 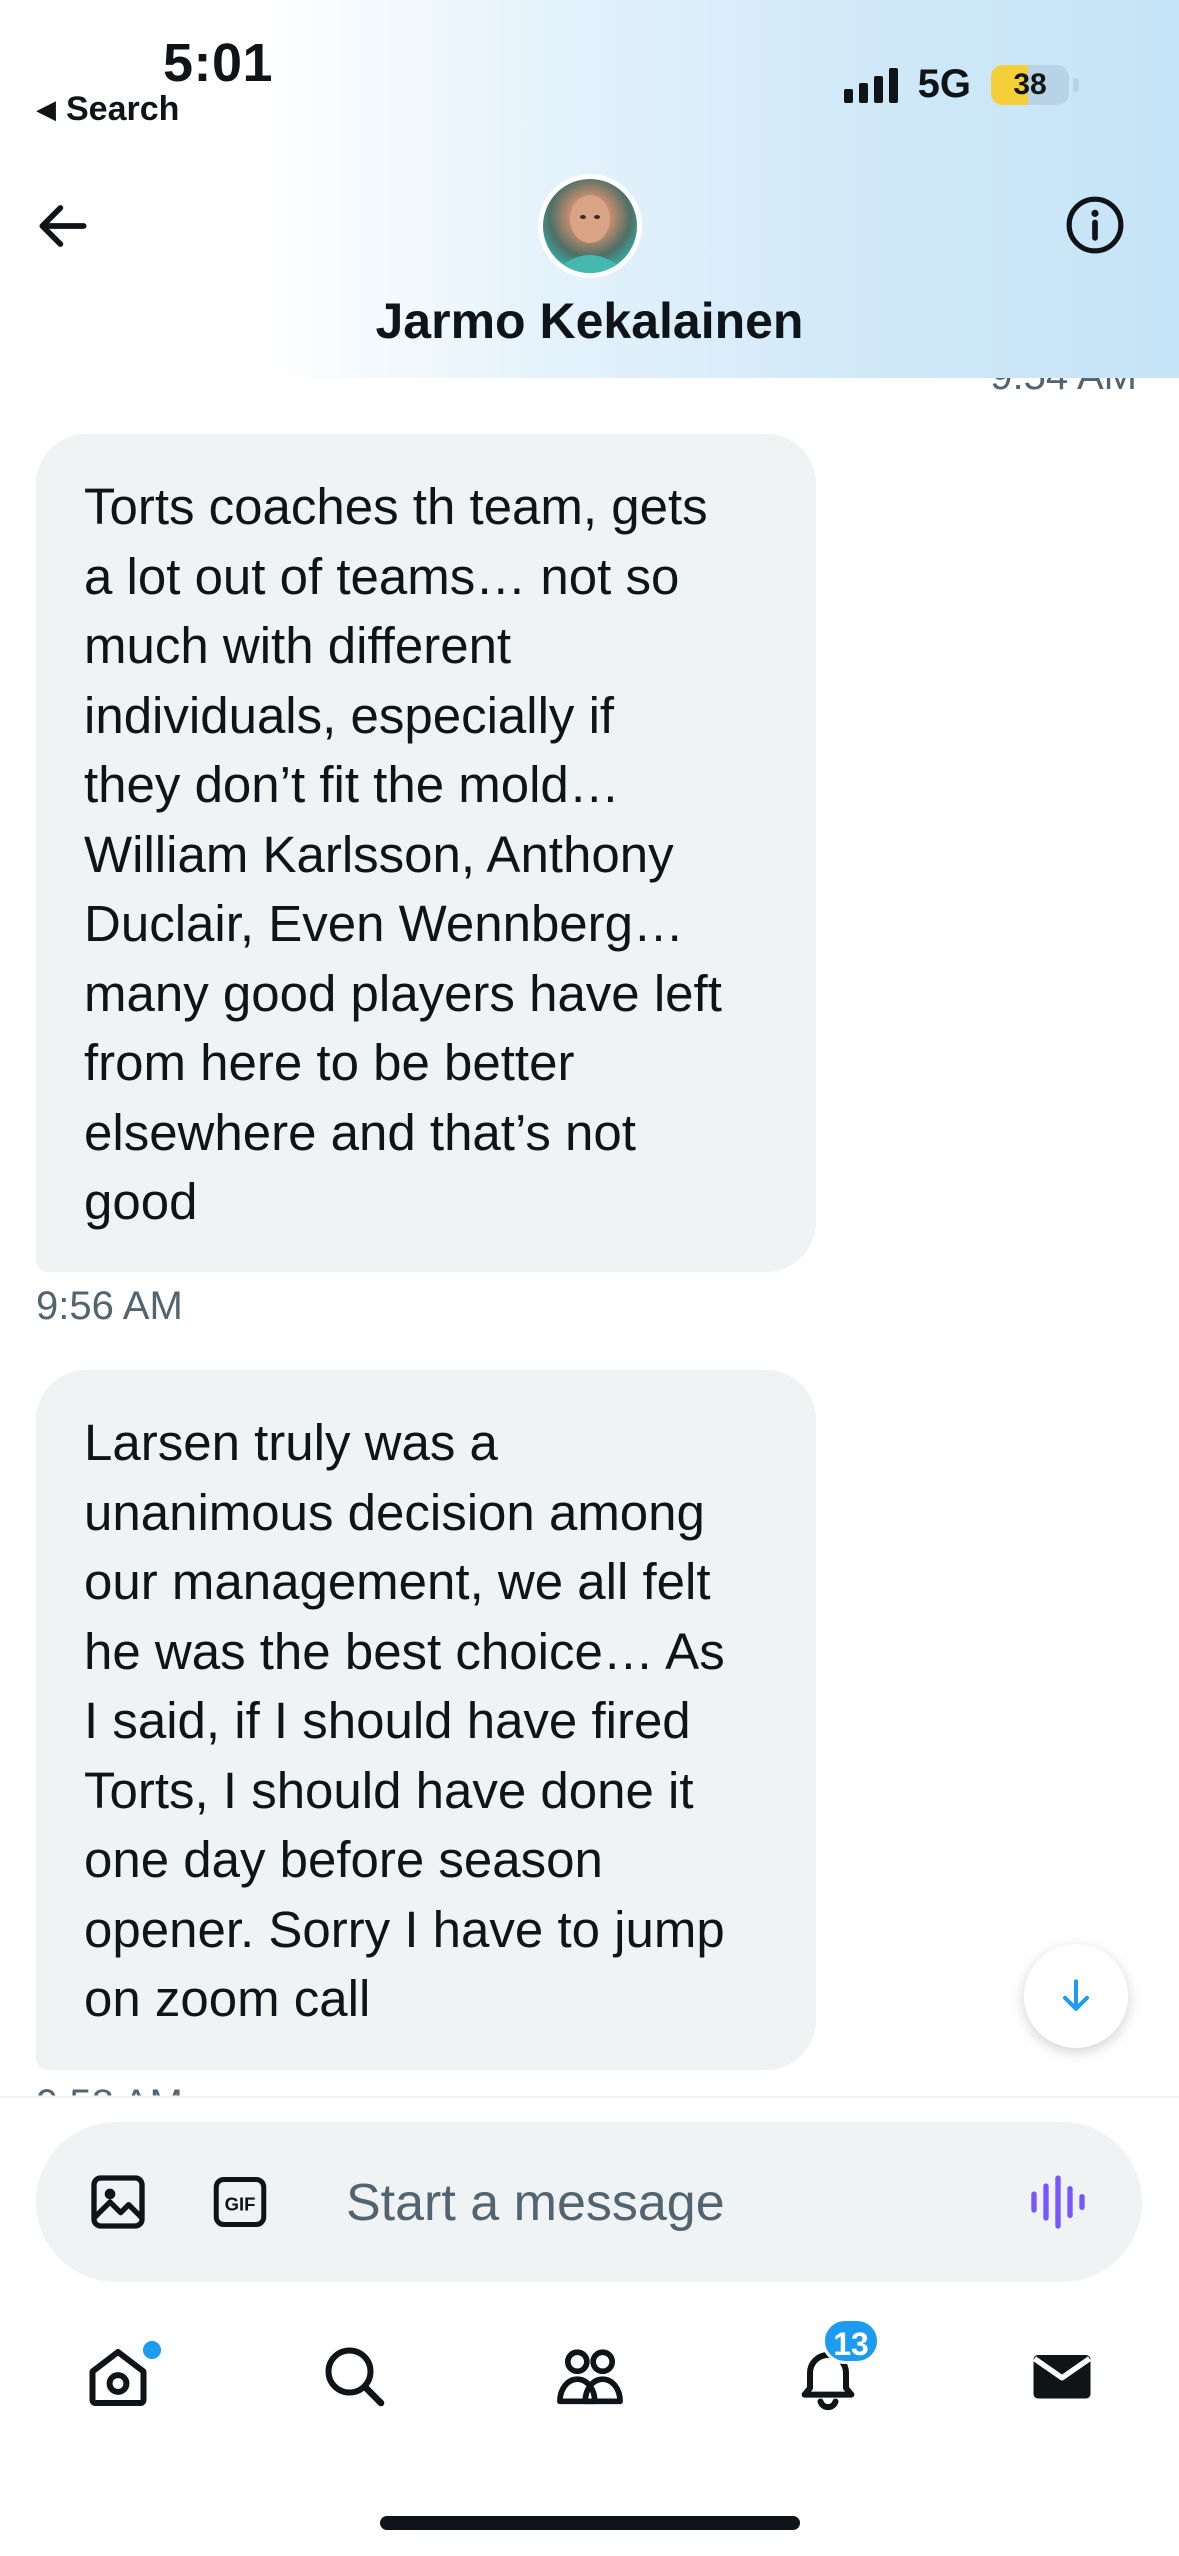 I want to click on envelope-icon, so click(x=1062, y=2377).